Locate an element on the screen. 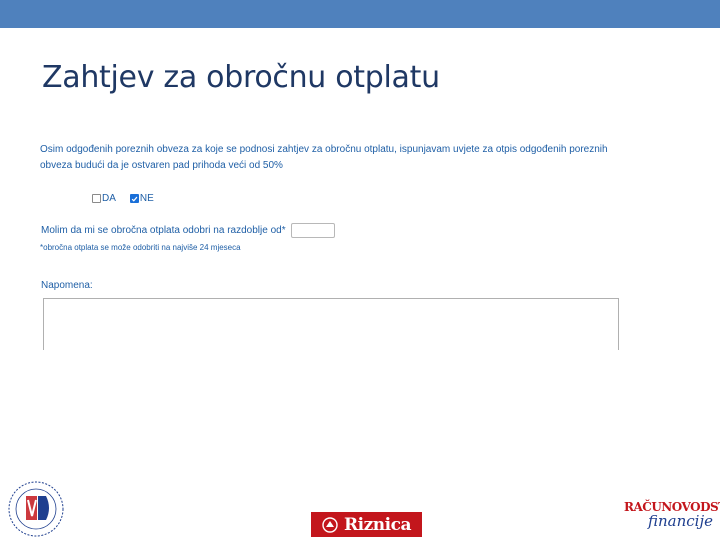 This screenshot has width=720, height=543. option-ne: NE is located at coordinates (141, 198).